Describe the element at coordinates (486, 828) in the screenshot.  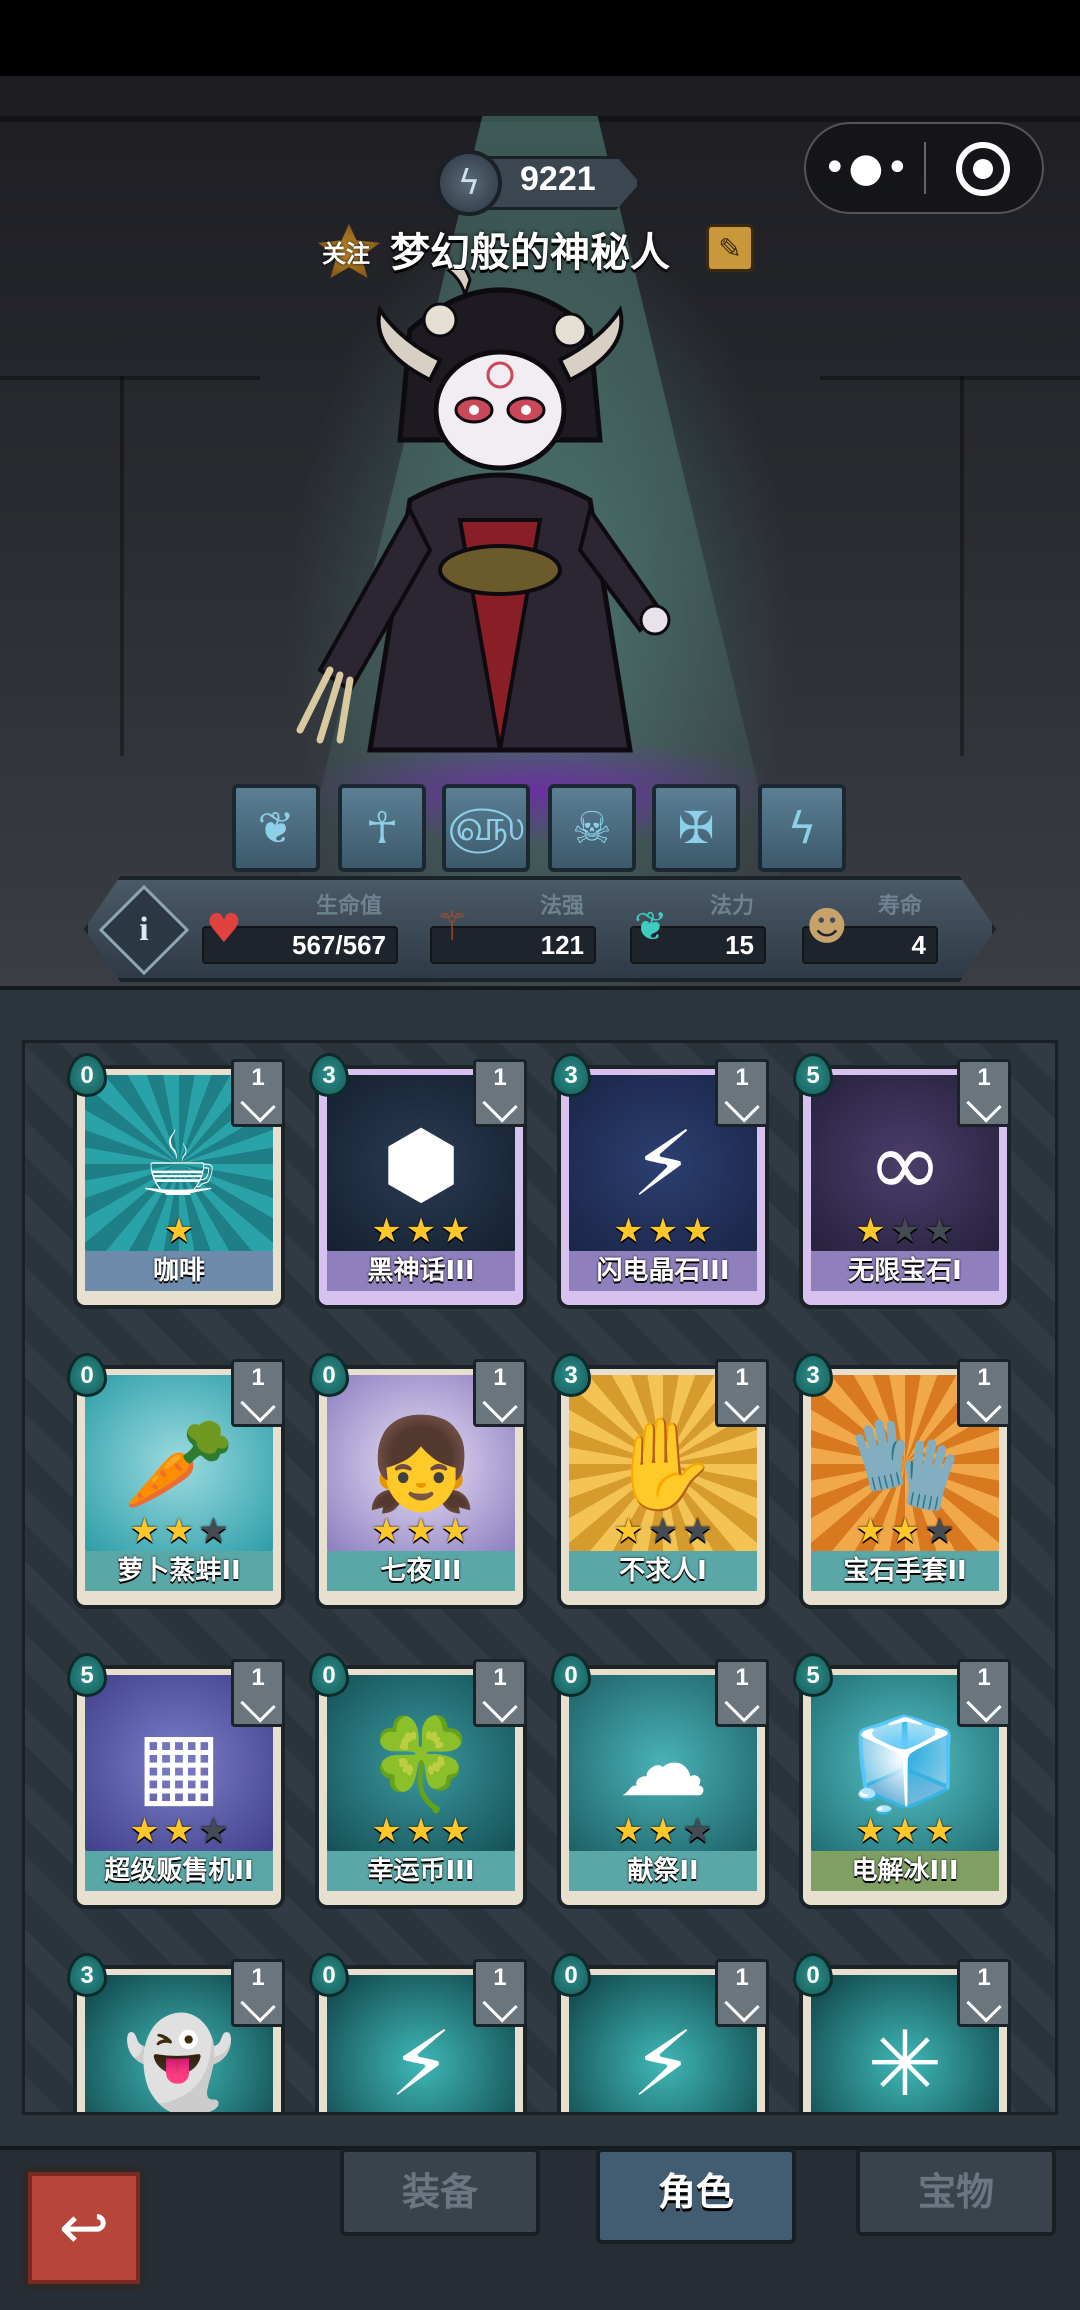
I see `skill-swirl-icon: ௵` at that location.